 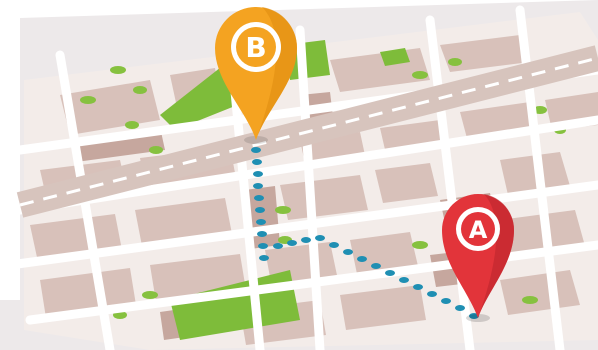 I want to click on pin-b-label: B, so click(x=255, y=47).